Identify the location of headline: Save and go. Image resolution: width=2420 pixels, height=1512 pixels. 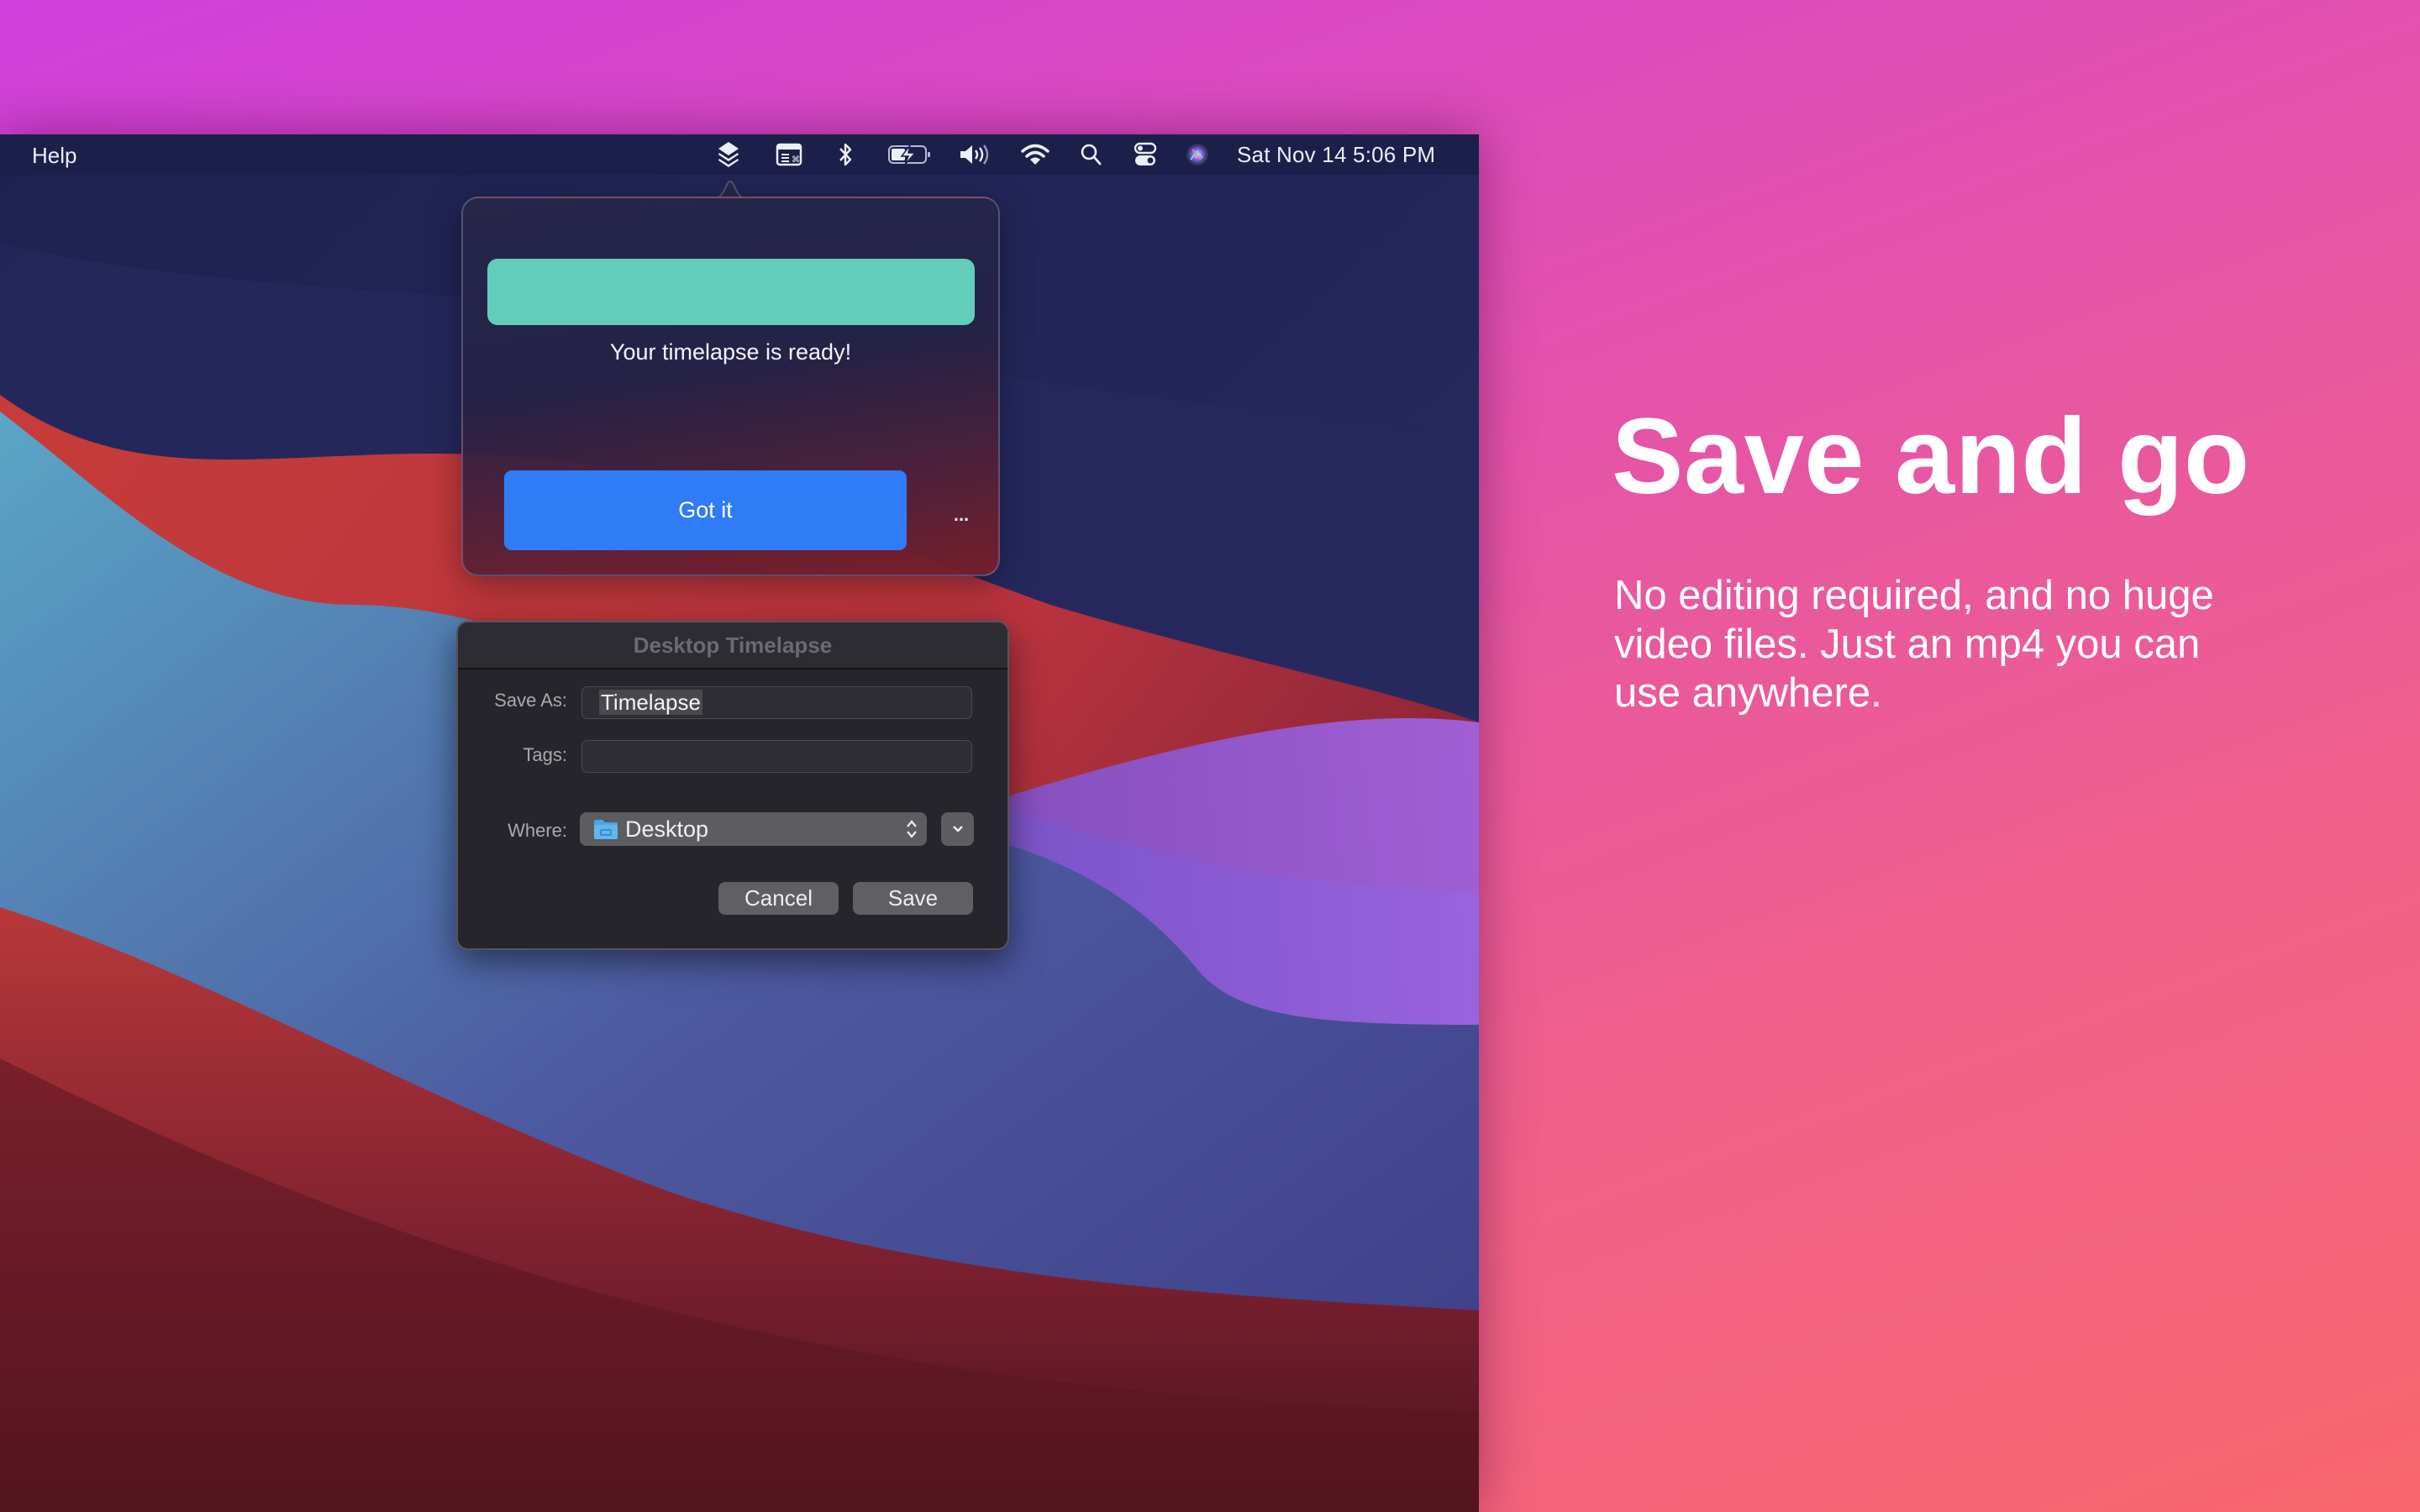
(1931, 456).